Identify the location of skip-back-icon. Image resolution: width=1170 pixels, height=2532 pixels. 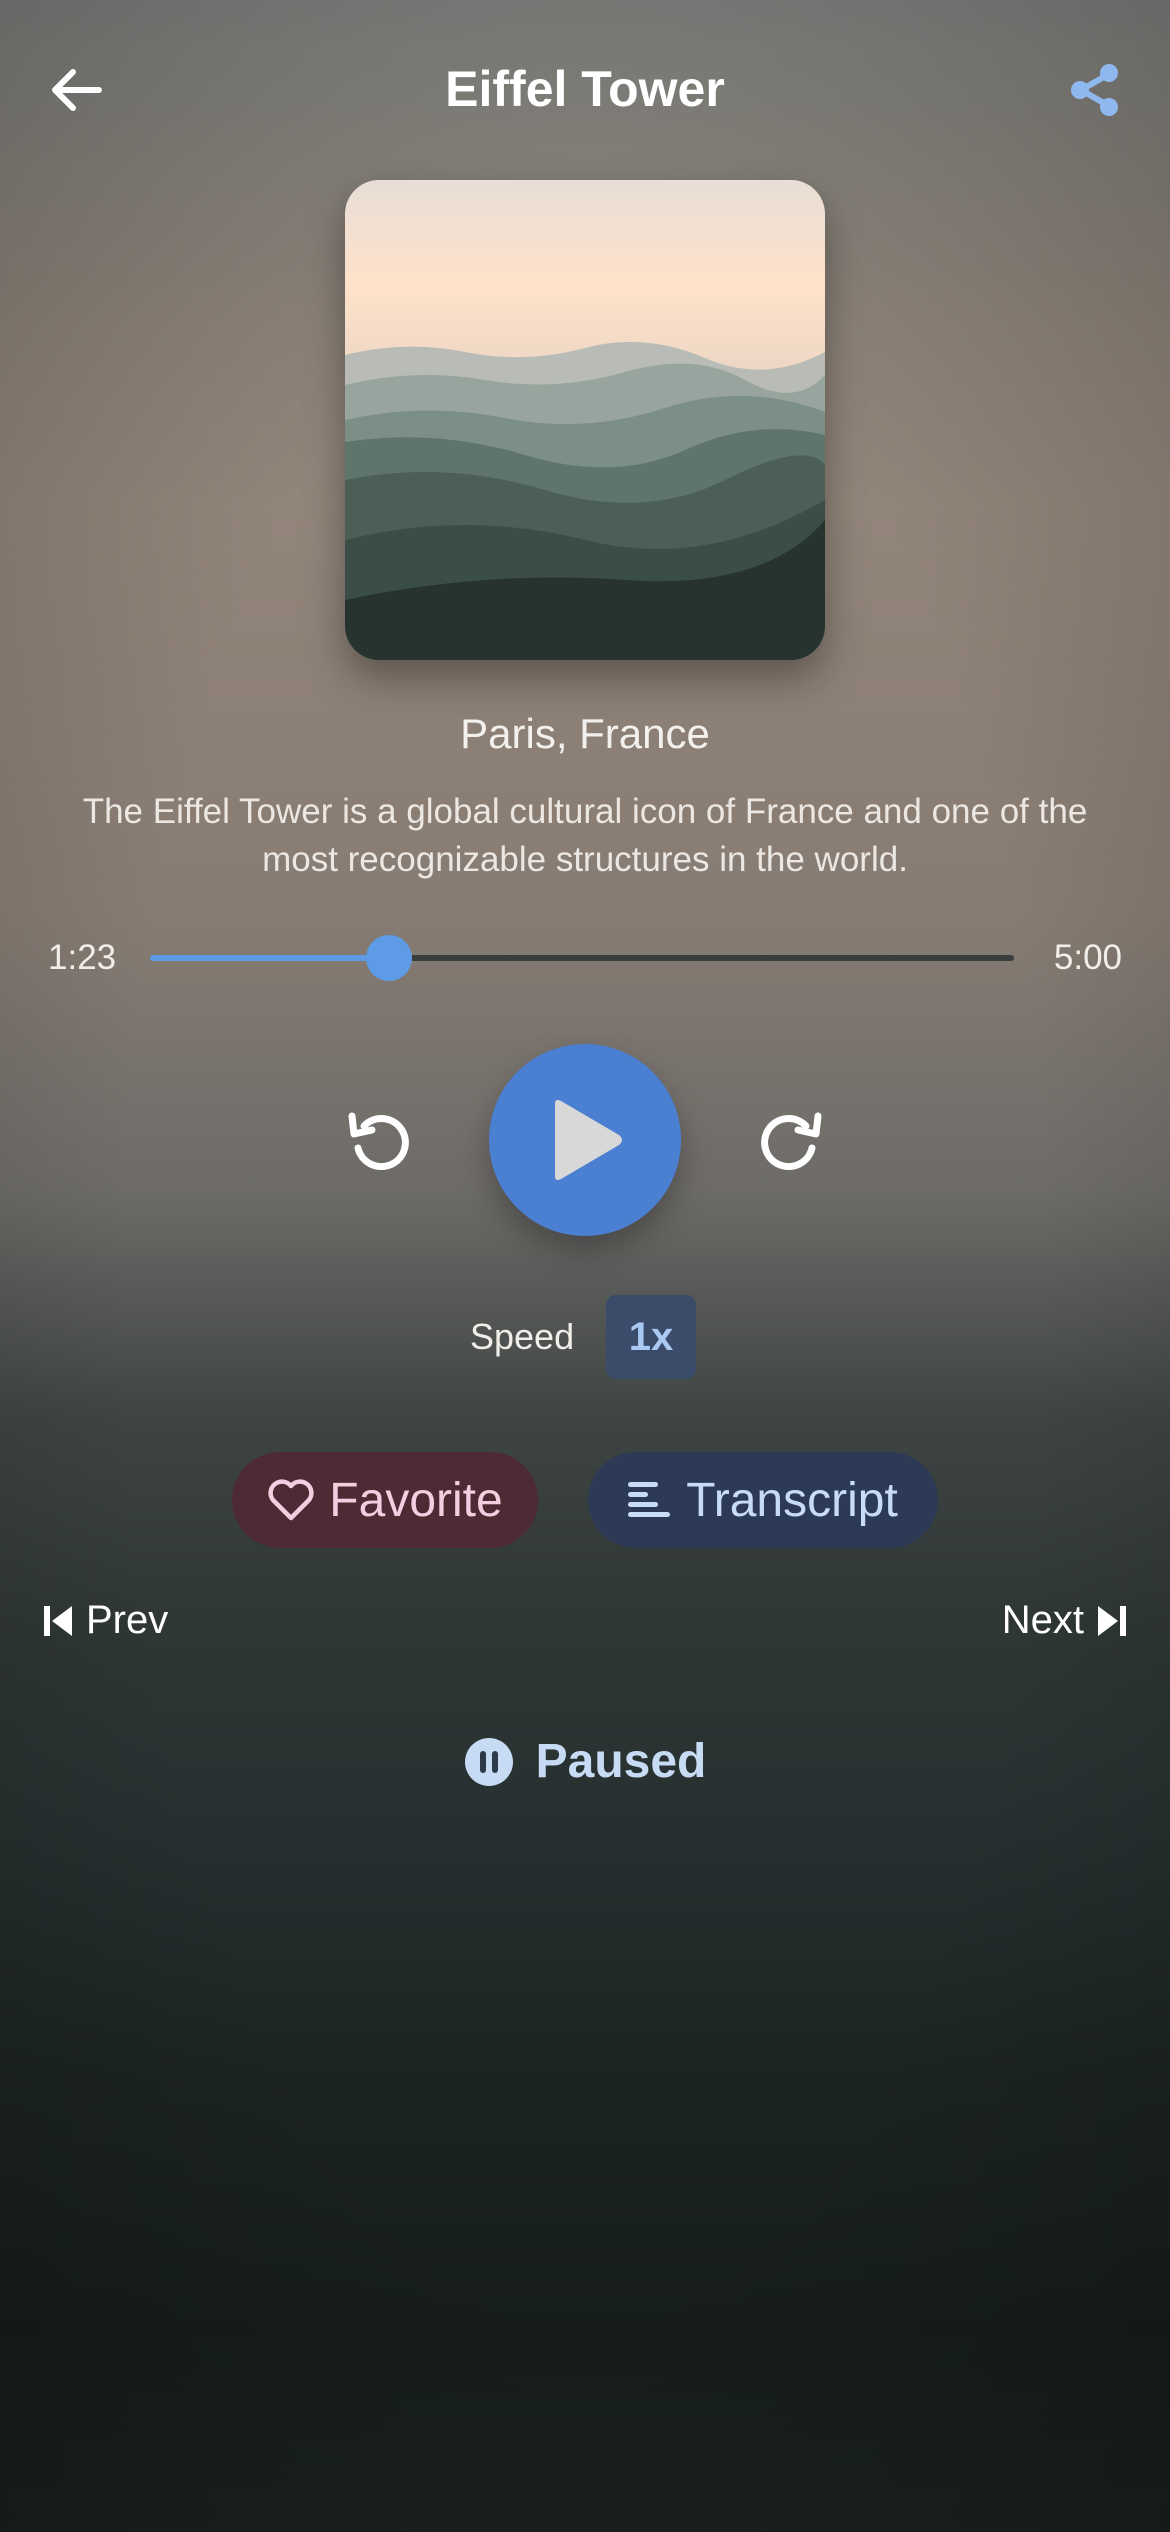
(58, 1620).